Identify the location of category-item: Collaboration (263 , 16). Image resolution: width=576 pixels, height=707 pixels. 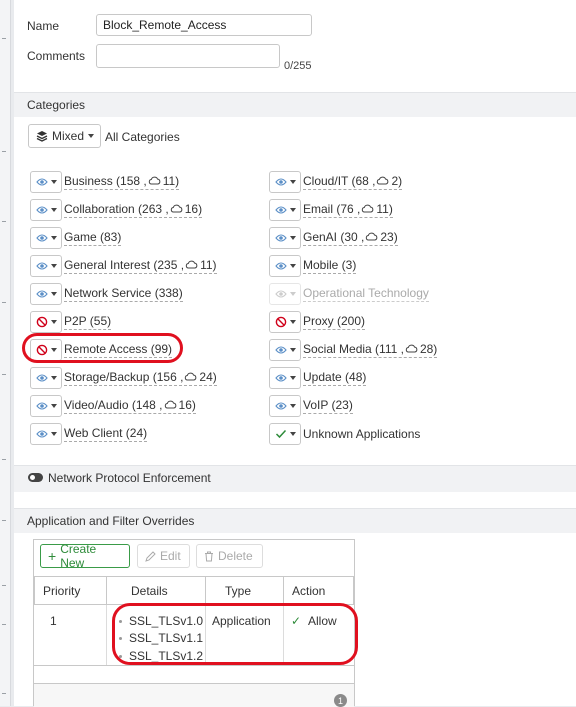
(116, 210).